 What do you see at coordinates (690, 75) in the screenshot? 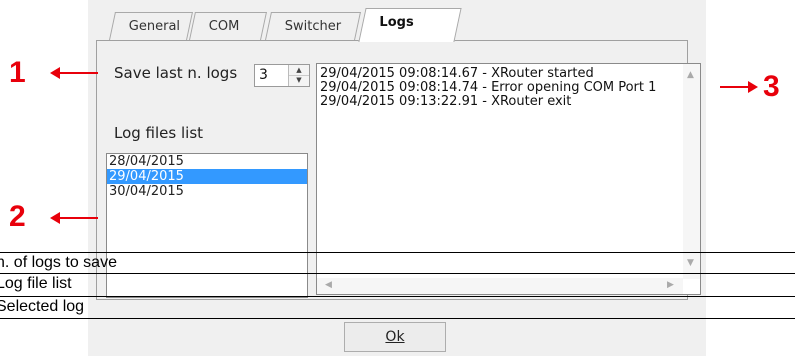
I see `scroll-up-icon: ▲` at bounding box center [690, 75].